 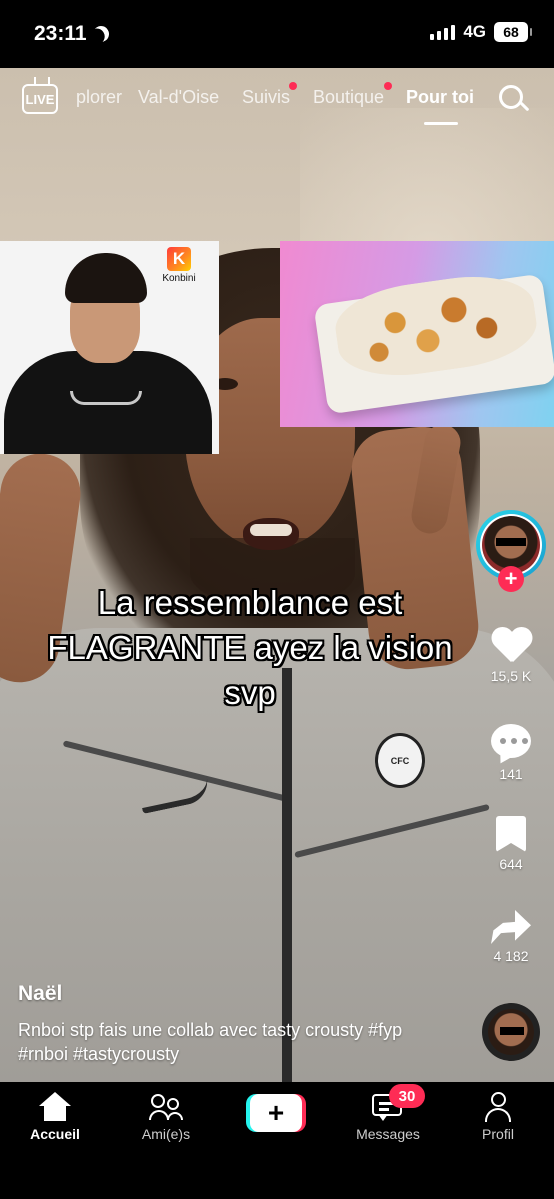 I want to click on tab-suivis: Suivis, so click(x=266, y=97).